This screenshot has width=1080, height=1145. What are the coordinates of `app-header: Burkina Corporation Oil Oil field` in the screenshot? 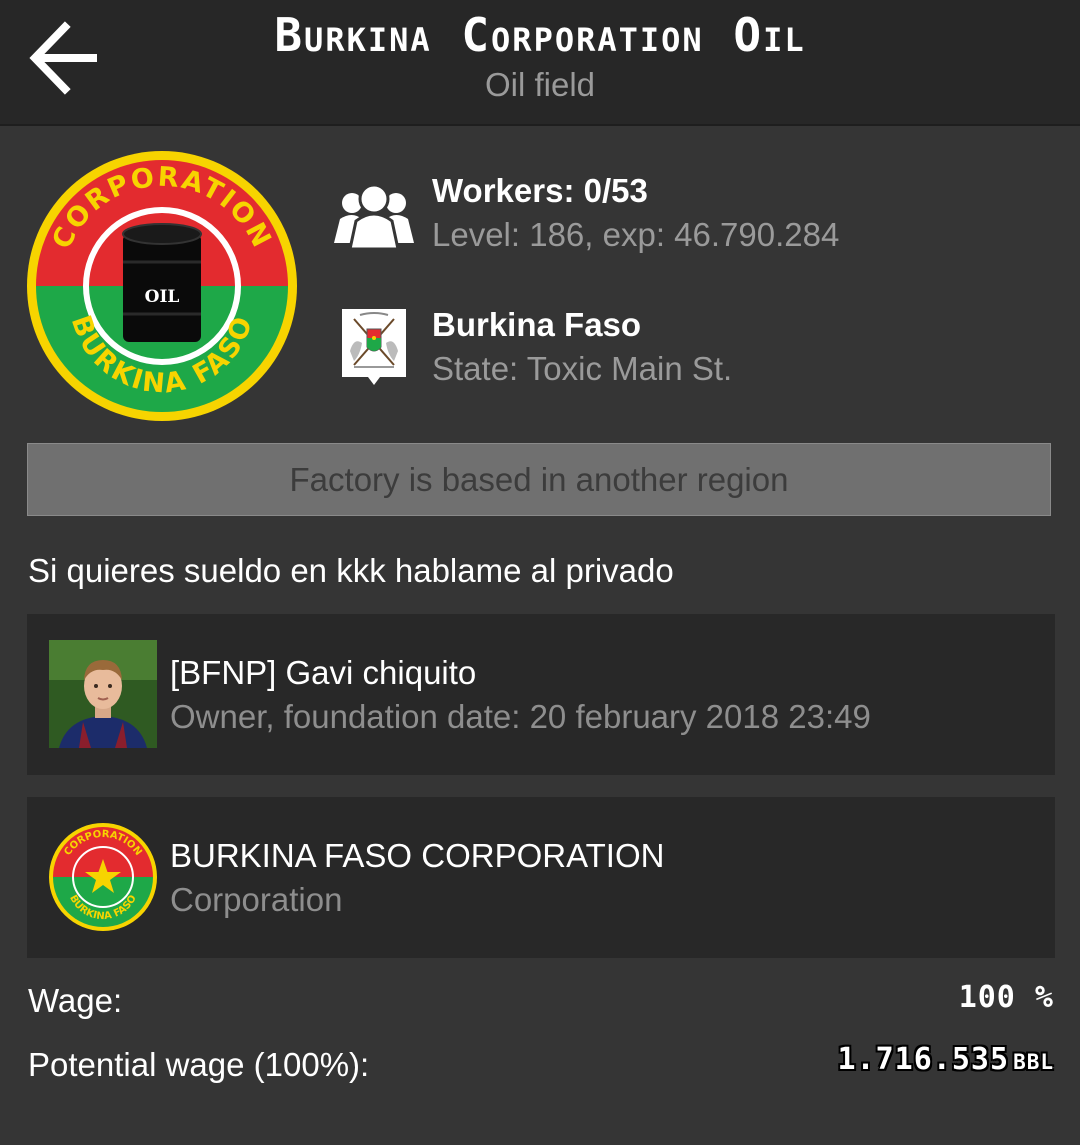 It's located at (540, 63).